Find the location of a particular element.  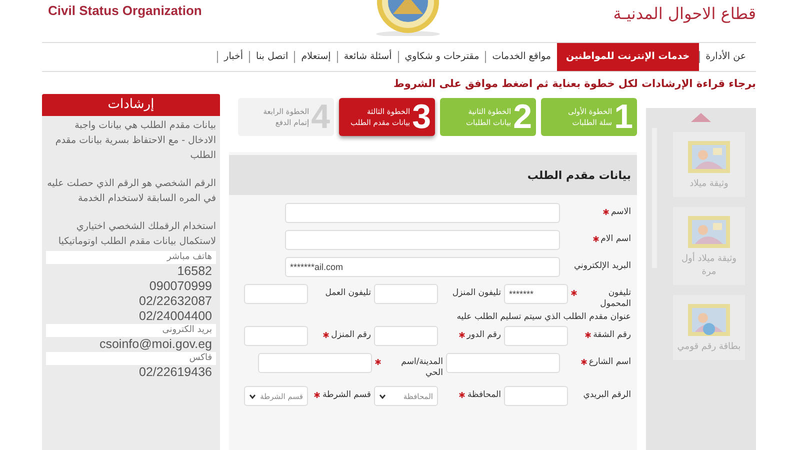

guidance-text: الرقم الشخصي هو الرقم الذي حصلت عليه في المره السابقة لاستخدام الخدمة is located at coordinates (131, 191).